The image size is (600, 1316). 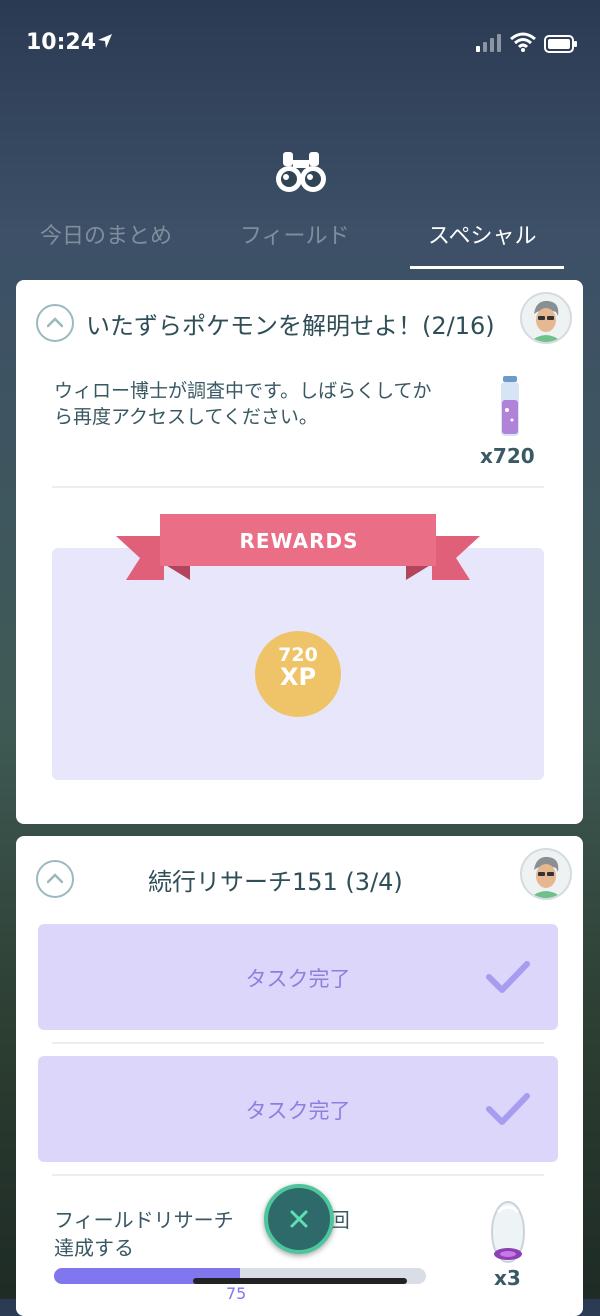 I want to click on quest-description: ウィロー博士が調査中です。しばらくしてから再度アクセスしてください。, so click(x=243, y=404).